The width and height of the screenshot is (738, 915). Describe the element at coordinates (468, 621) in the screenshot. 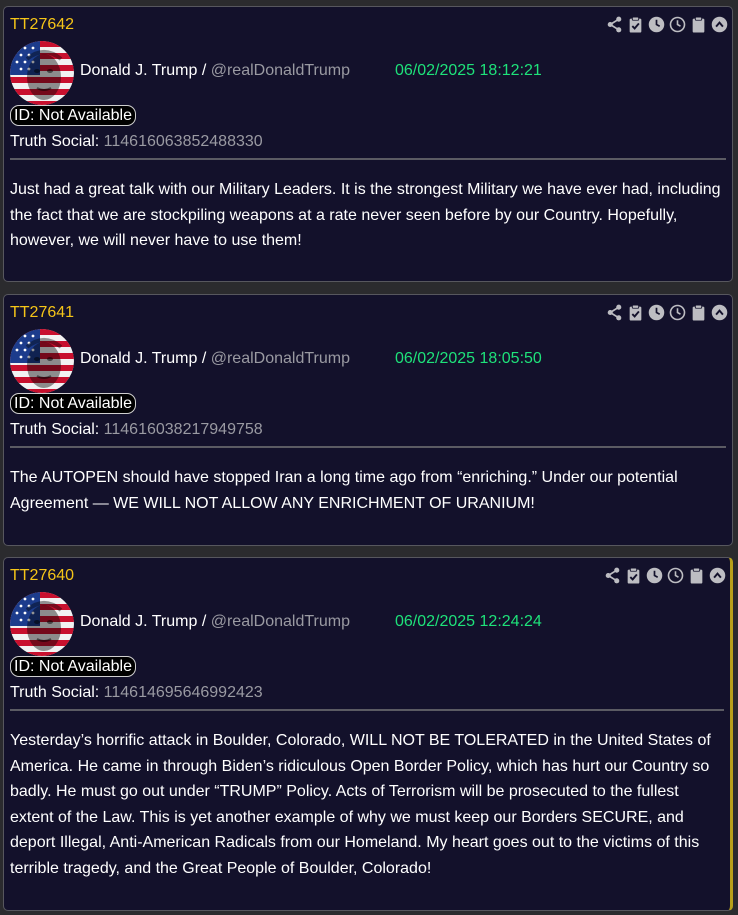

I see `post-timestamp: 06/02/2025 12:24:24` at that location.